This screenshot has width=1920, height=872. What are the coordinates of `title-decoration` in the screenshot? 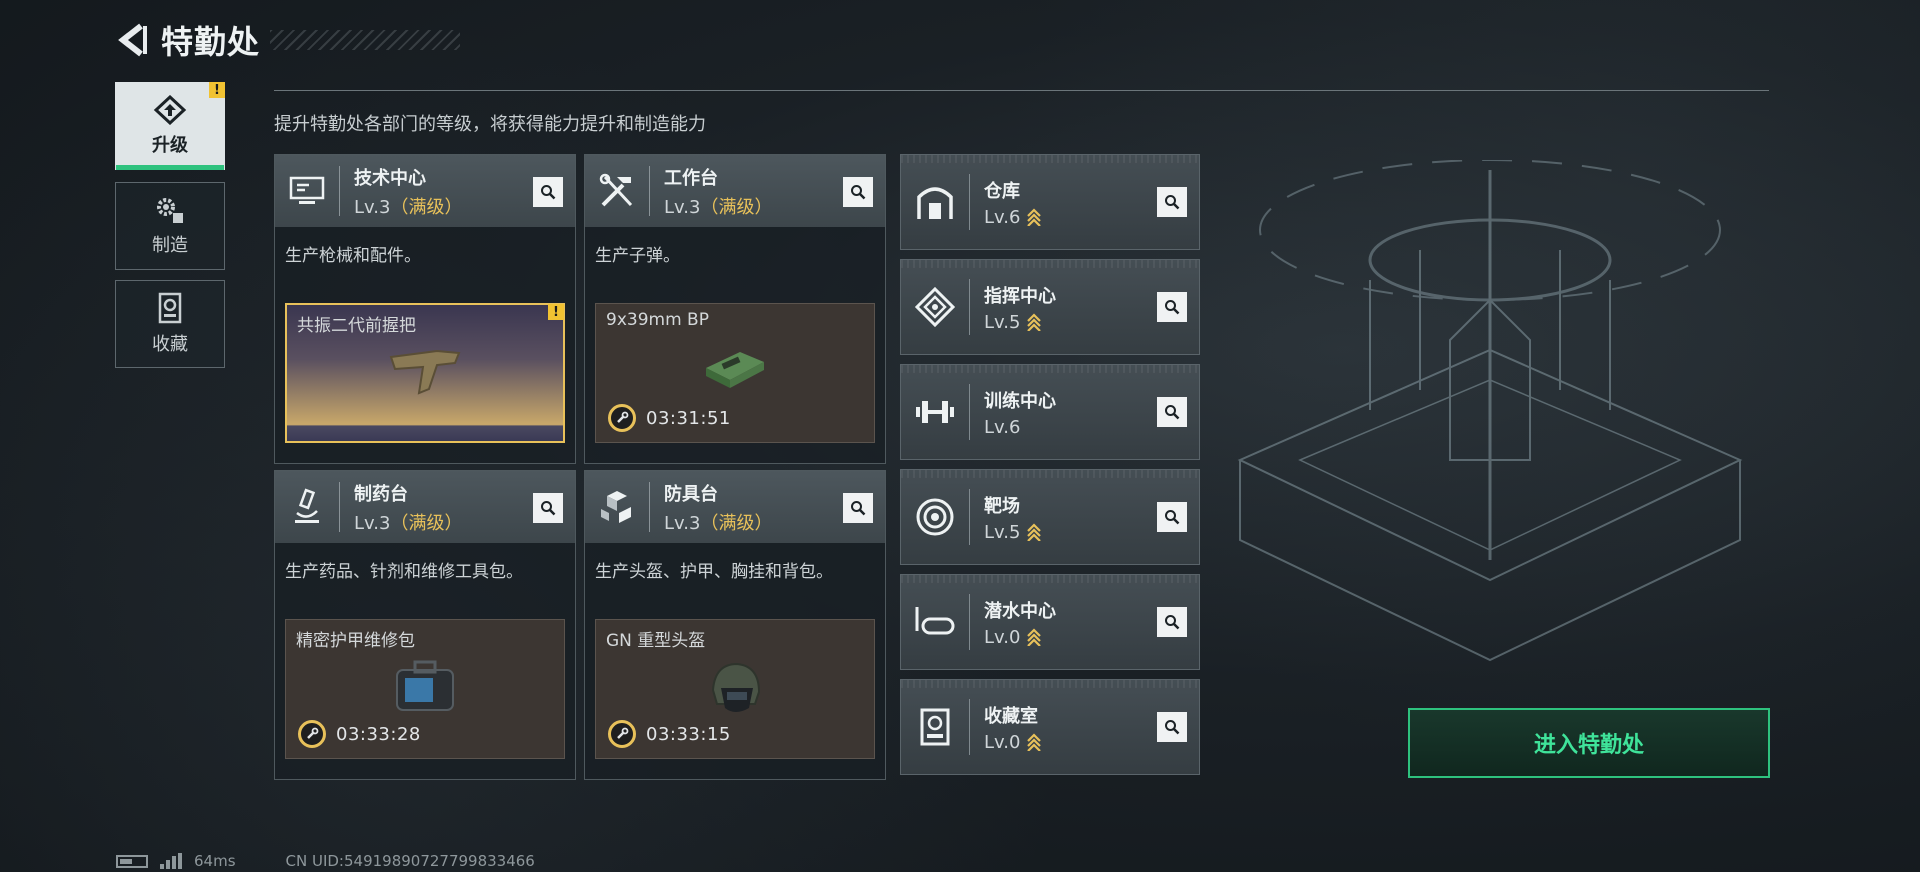 It's located at (365, 40).